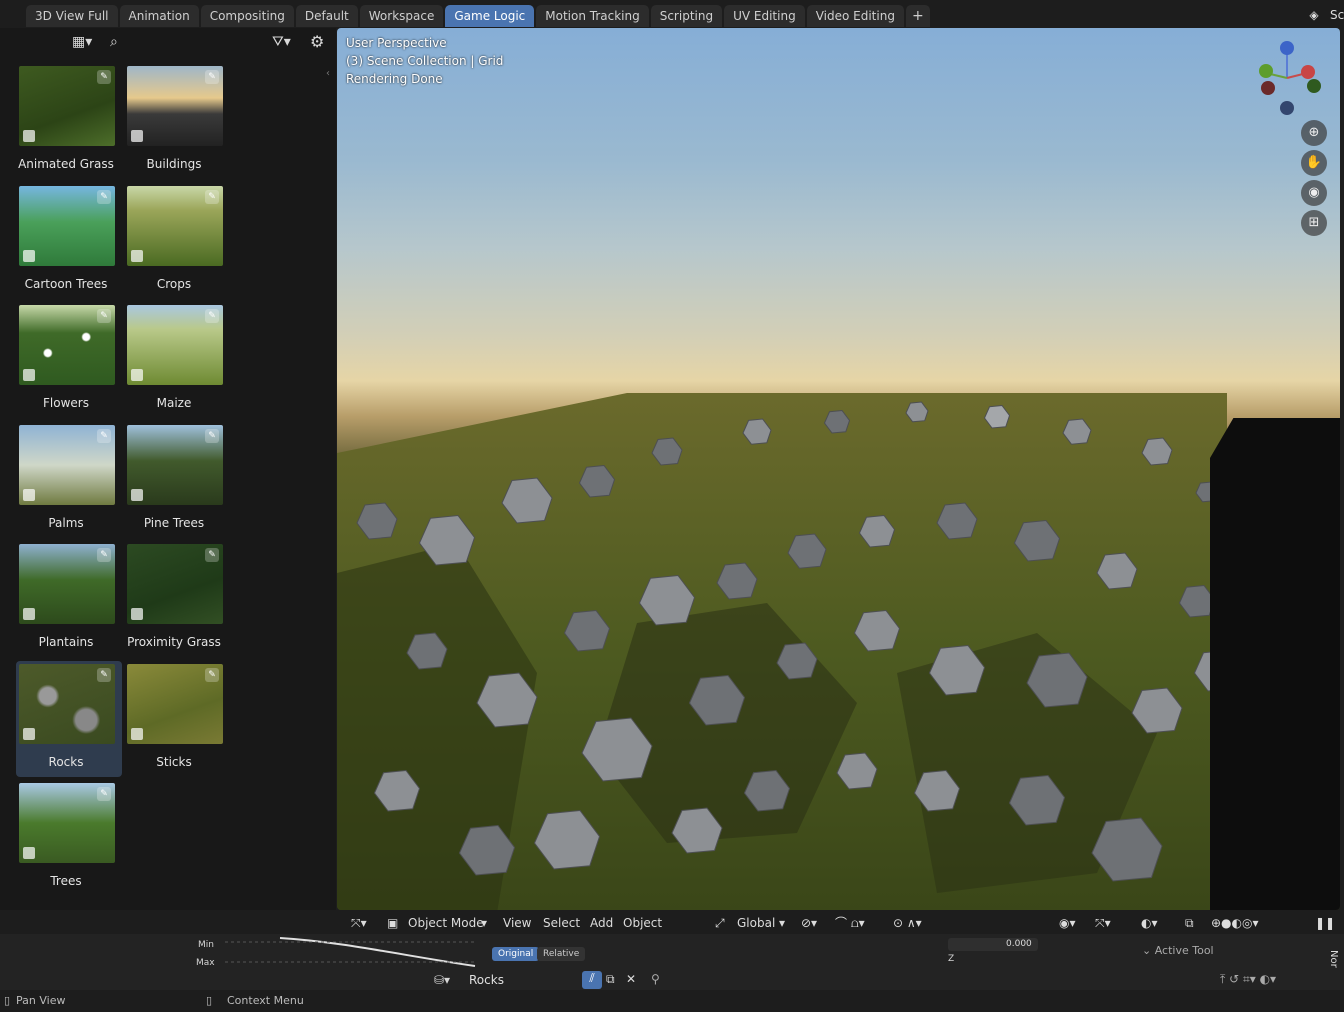  What do you see at coordinates (442, 980) in the screenshot?
I see `data-type-icon: ⛁▾` at bounding box center [442, 980].